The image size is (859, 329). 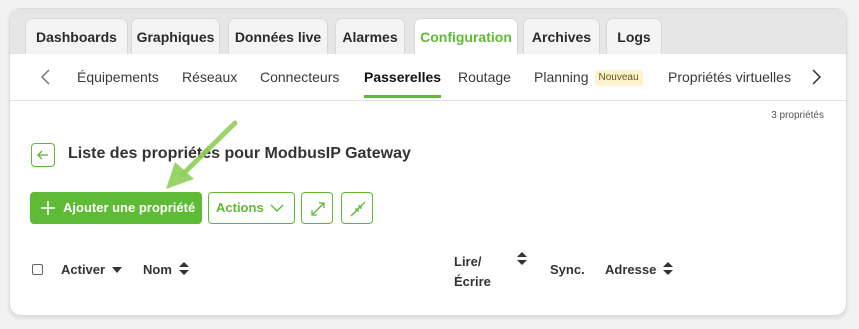 I want to click on subnav-item-proprietes-virtuelles: Propriétés virtuelles, so click(x=729, y=77).